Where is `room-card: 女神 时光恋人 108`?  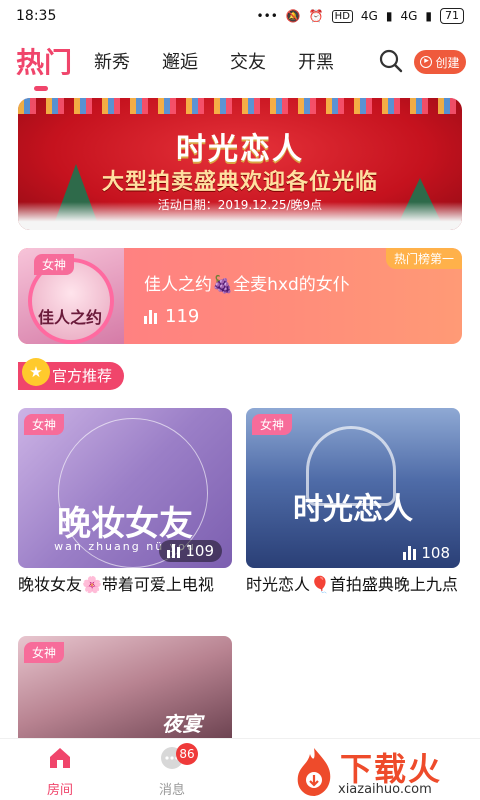 room-card: 女神 时光恋人 108 is located at coordinates (353, 488).